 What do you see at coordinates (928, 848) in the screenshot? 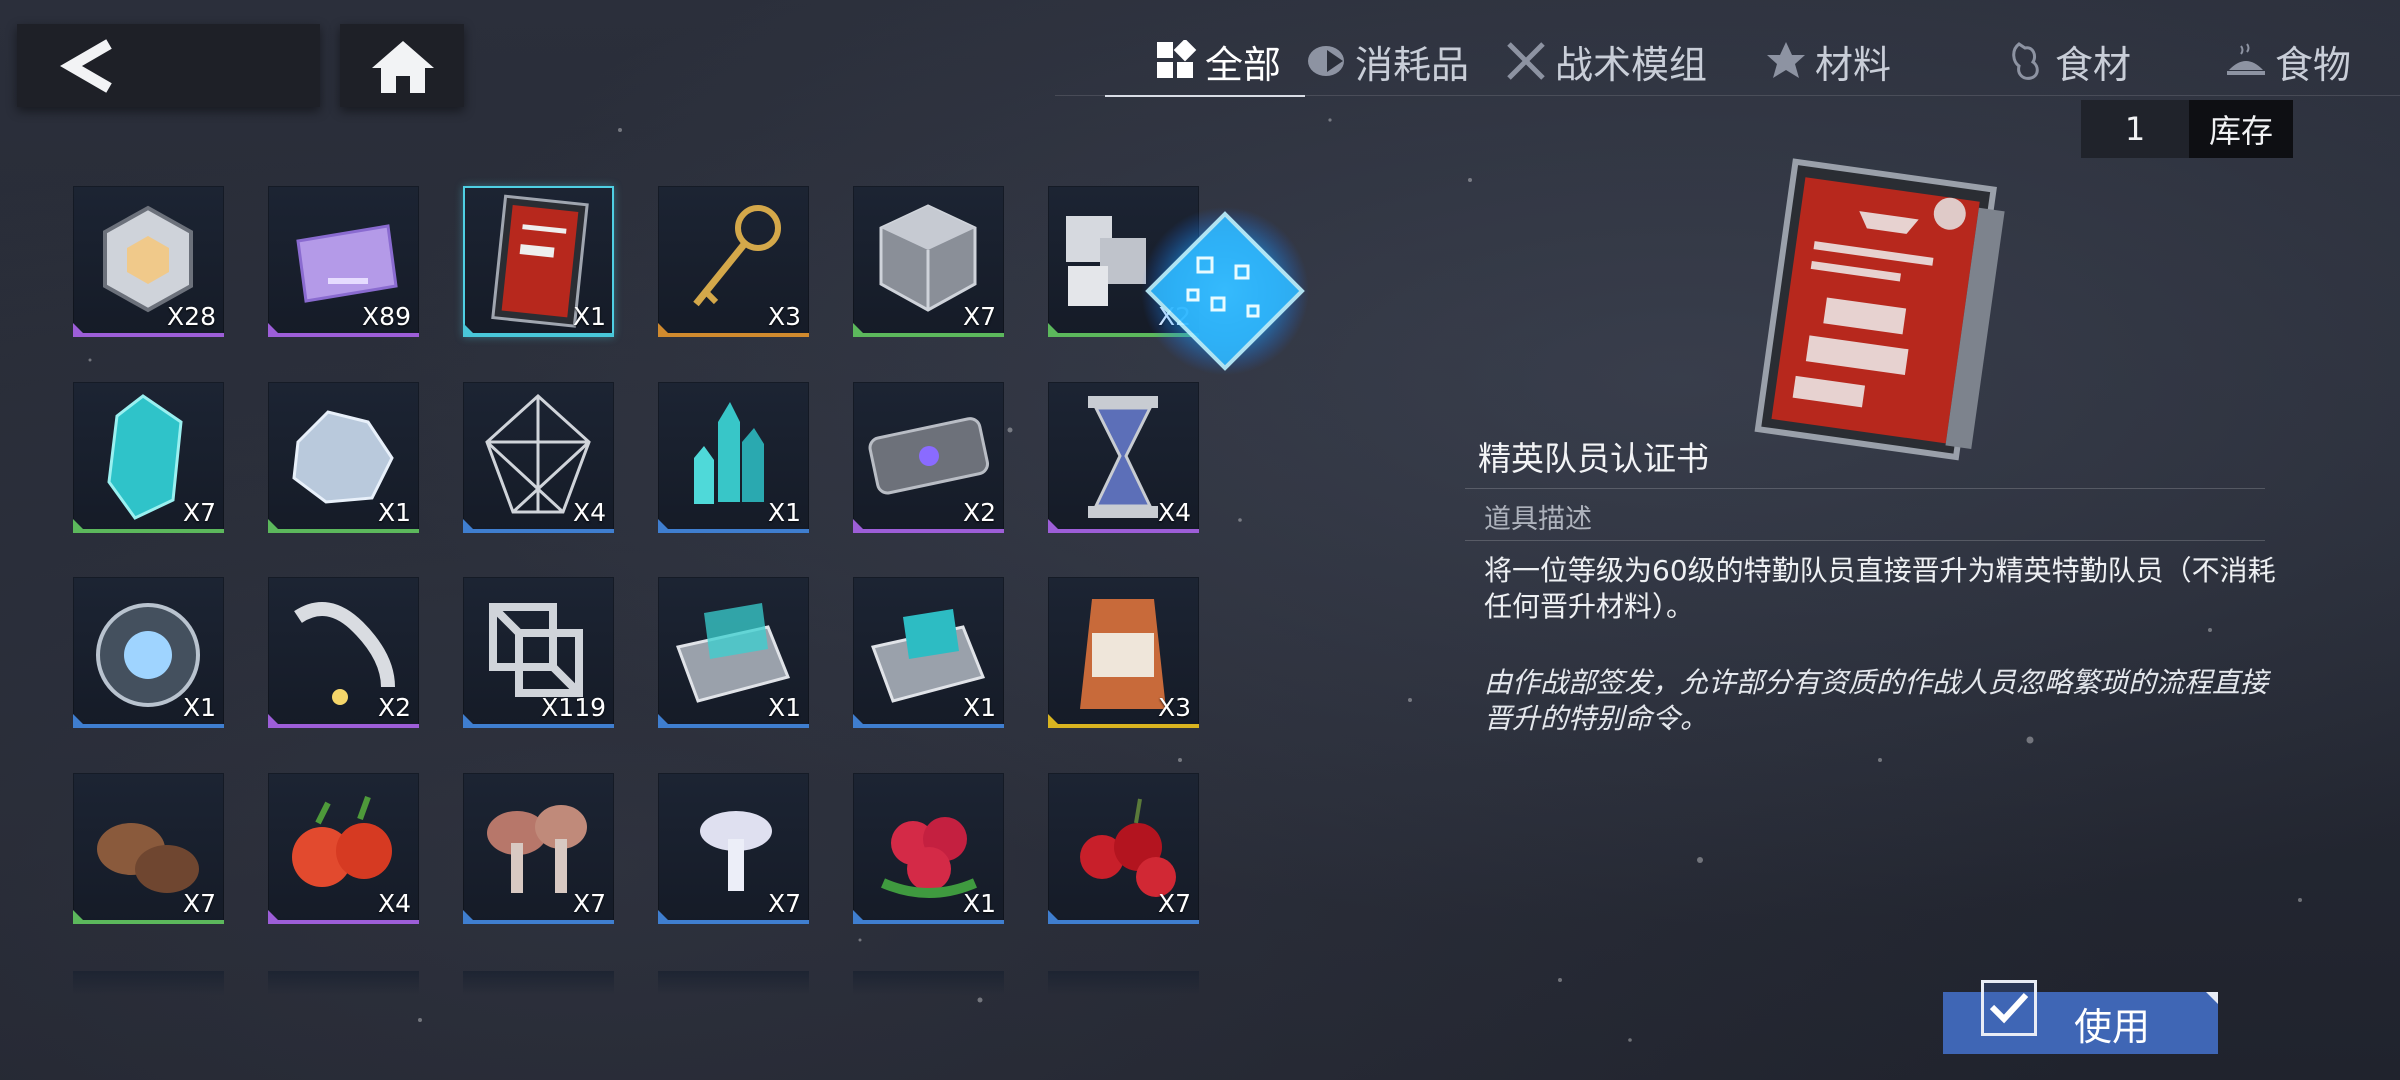
I see `inventory-item-raspberries: X1` at bounding box center [928, 848].